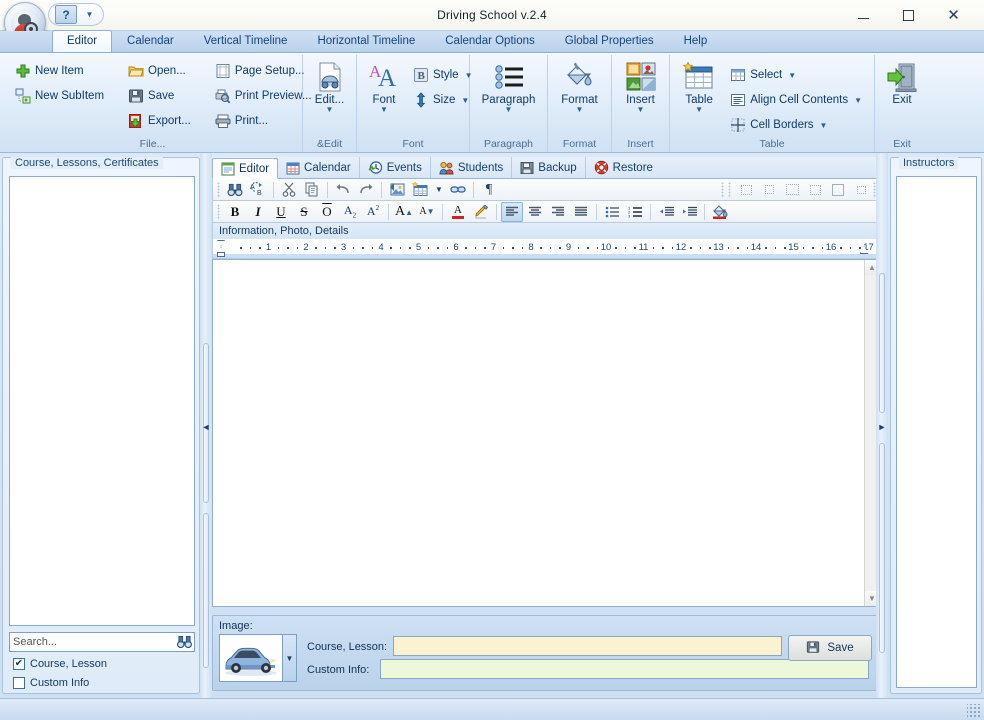 This screenshot has height=720, width=984. I want to click on car-thumbnail, so click(251, 658).